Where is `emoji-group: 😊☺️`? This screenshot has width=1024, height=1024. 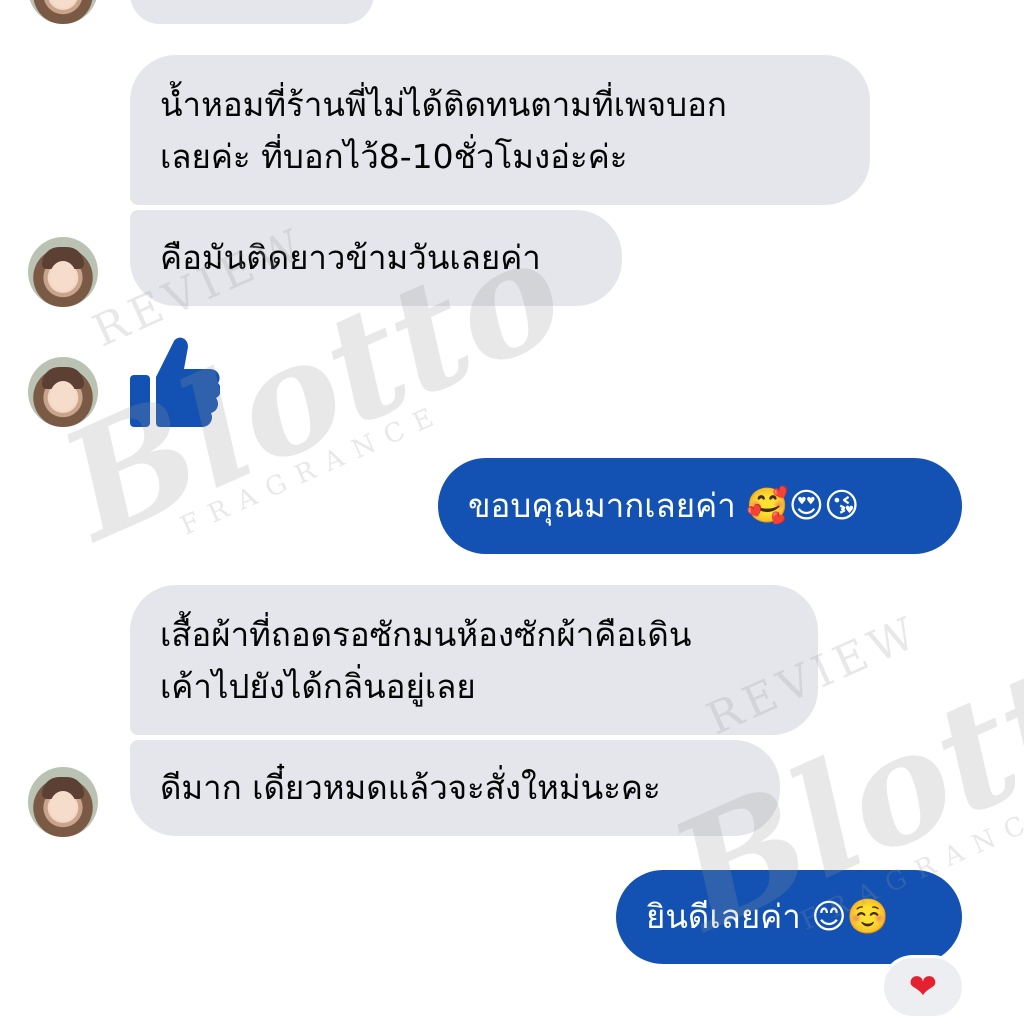
emoji-group: 😊☺️ is located at coordinates (850, 917).